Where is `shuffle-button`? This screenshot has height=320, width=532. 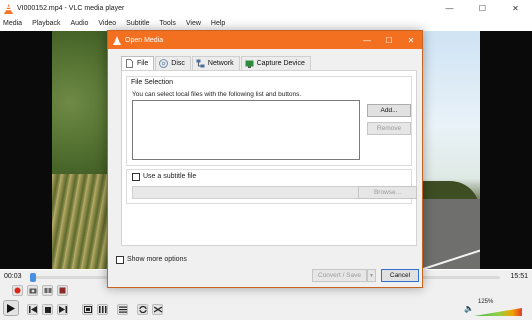 shuffle-button is located at coordinates (157, 309).